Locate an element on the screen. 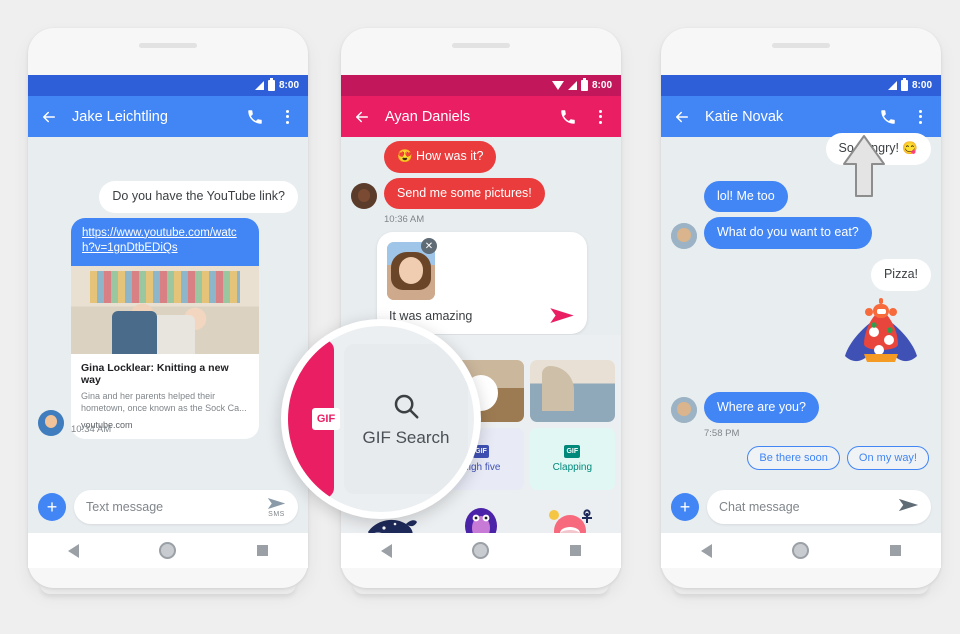 Image resolution: width=960 pixels, height=634 pixels. gif-badge: GIF is located at coordinates (326, 419).